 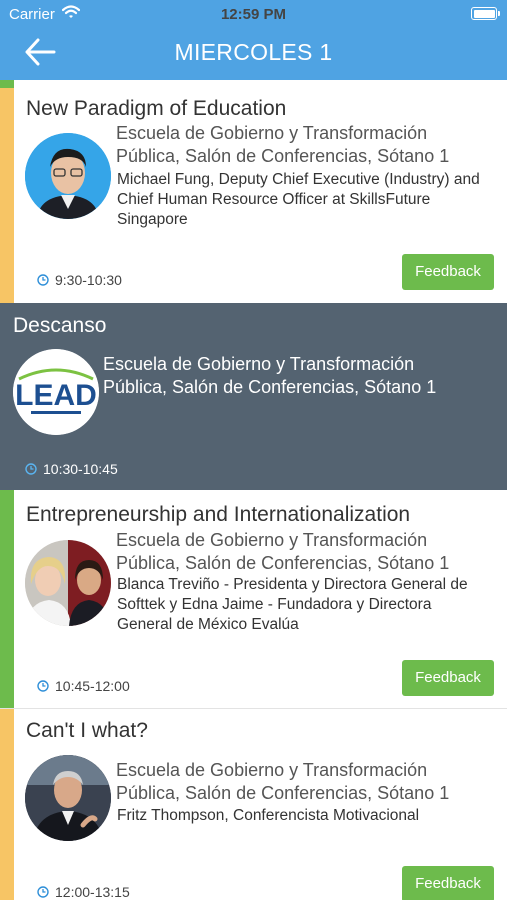 I want to click on speaker-line: General de México Evalúa, so click(x=208, y=624).